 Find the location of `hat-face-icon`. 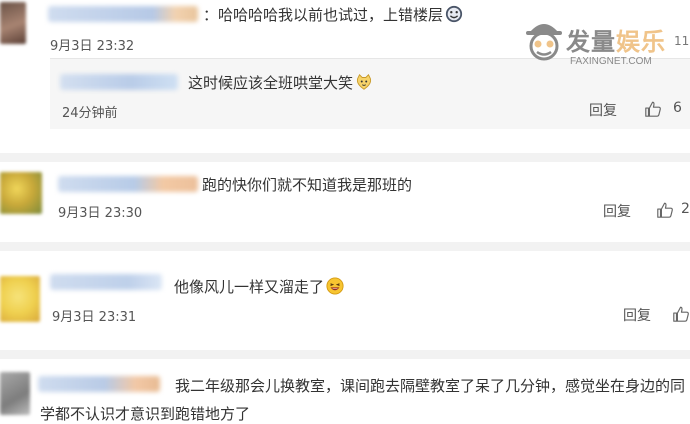

hat-face-icon is located at coordinates (544, 42).